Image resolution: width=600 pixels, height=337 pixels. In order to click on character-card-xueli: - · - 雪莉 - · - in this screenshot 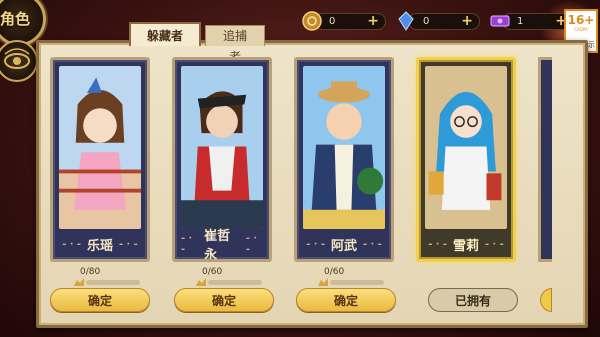, I will do `click(466, 159)`.